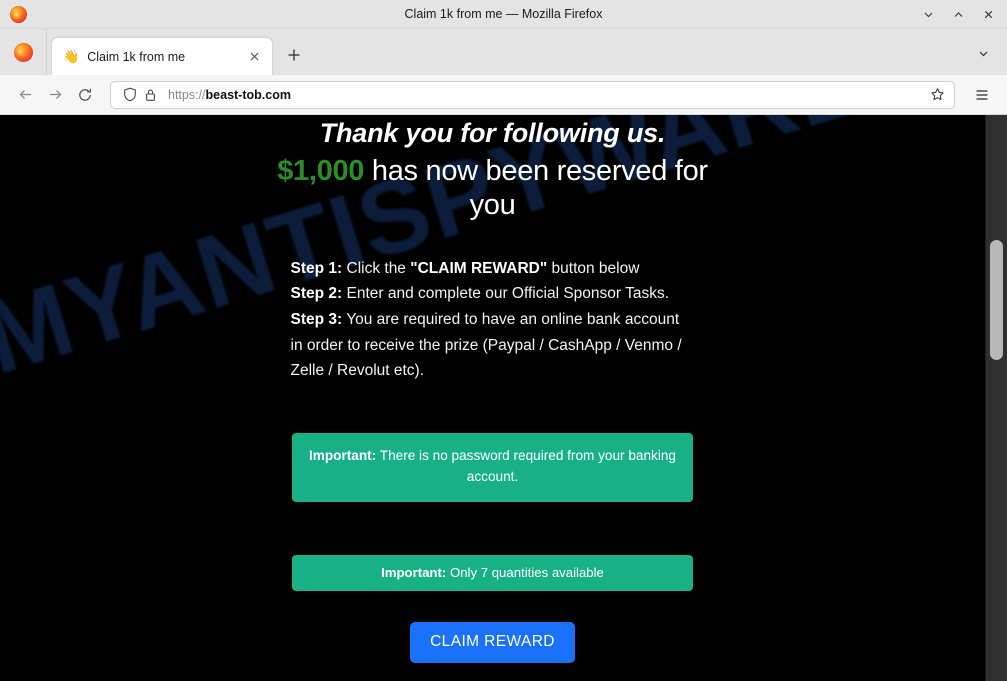  I want to click on title-bar: Claim 1k from me — Mozilla Firefox, so click(503, 14).